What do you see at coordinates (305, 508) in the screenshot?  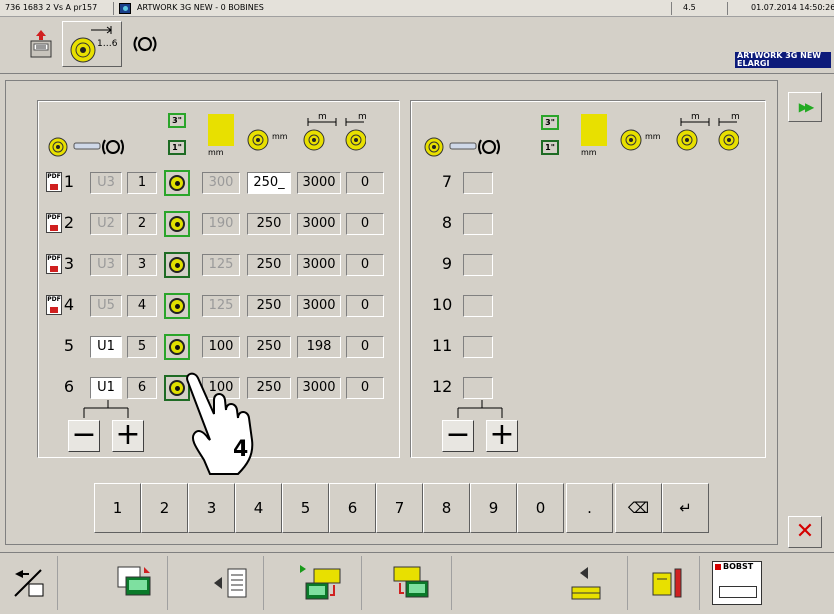 I see `keypad-key: 5` at bounding box center [305, 508].